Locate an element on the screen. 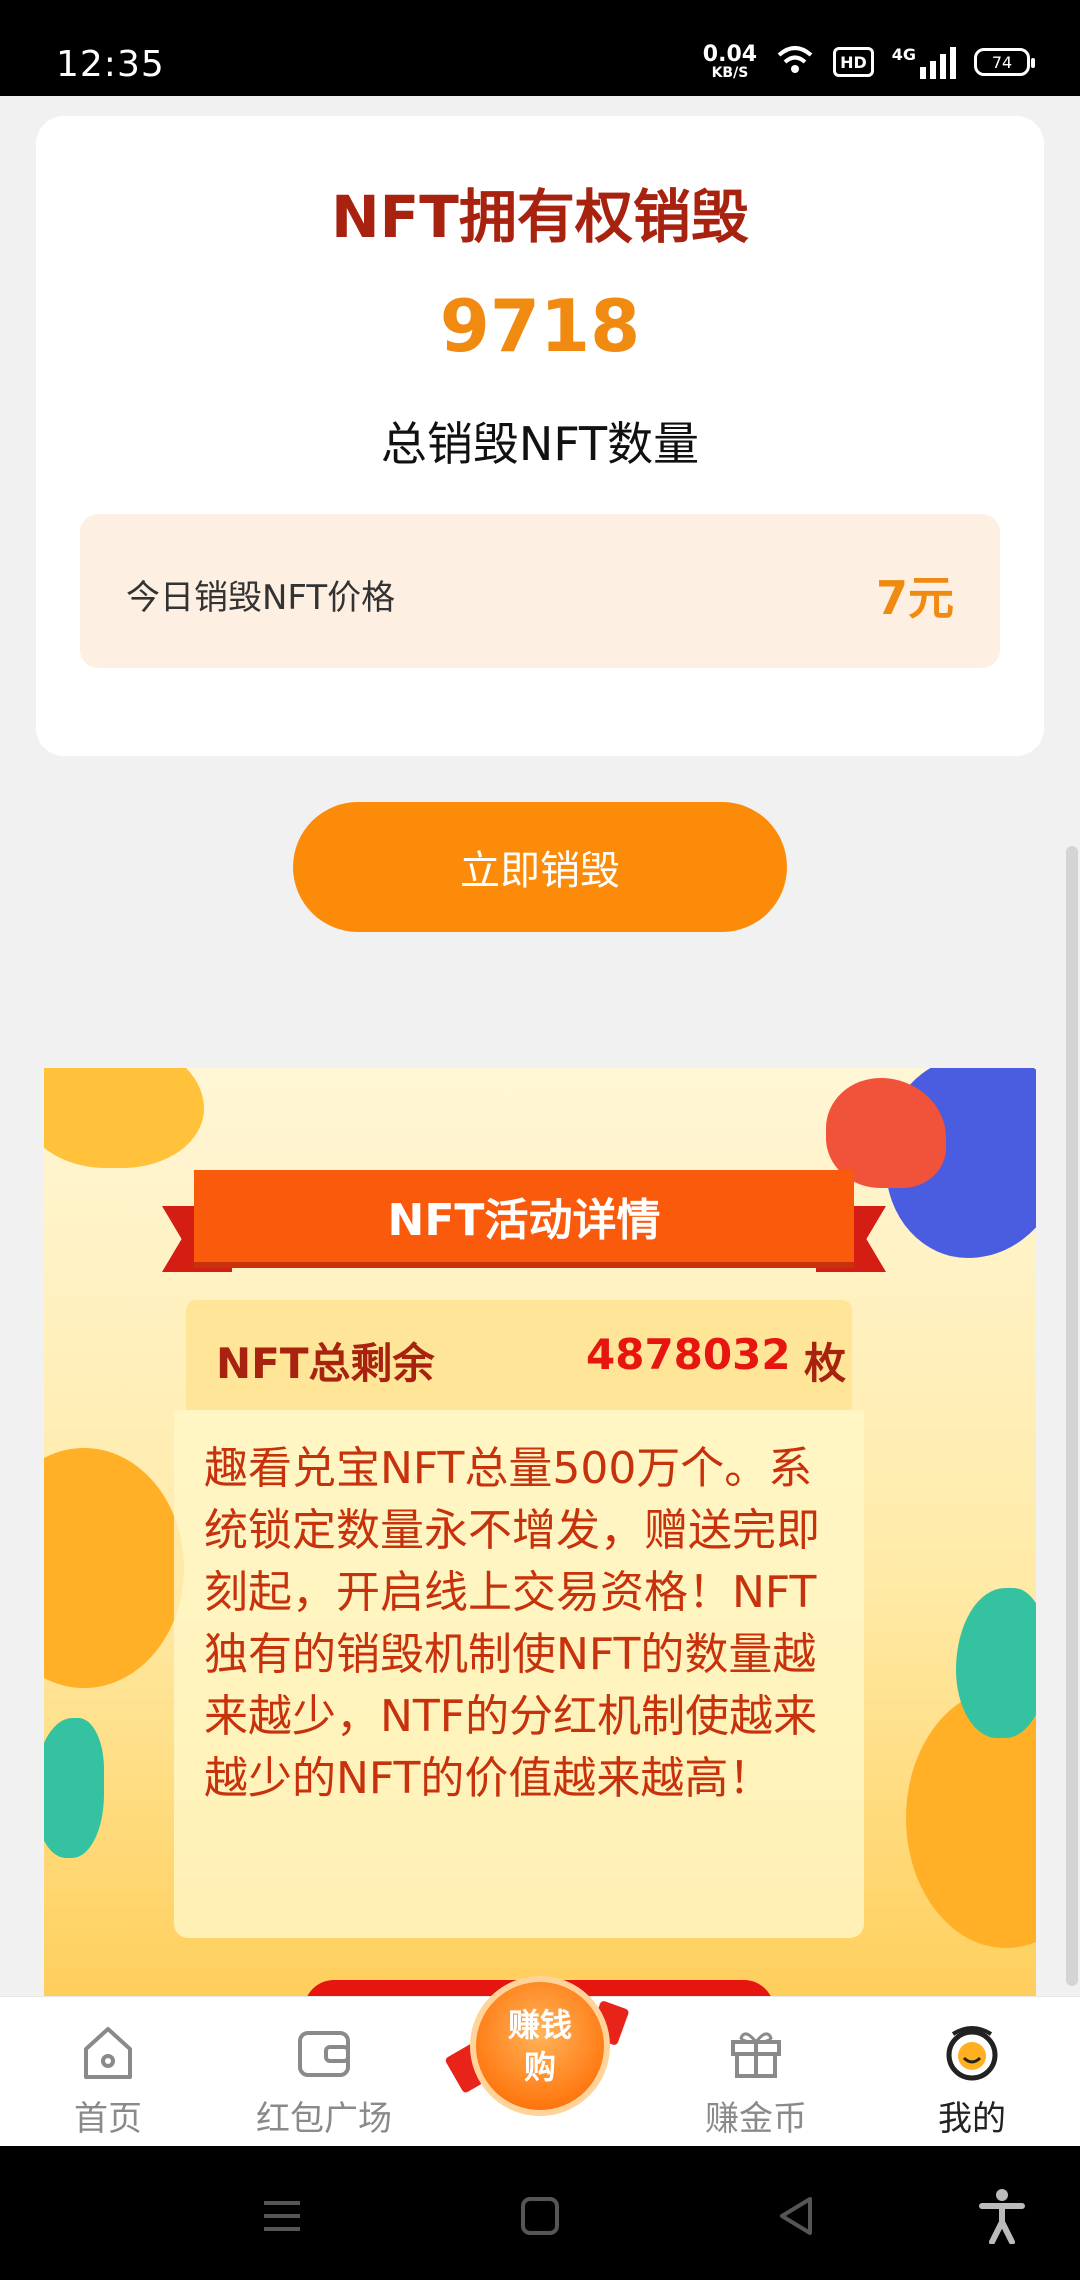 Image resolution: width=1080 pixels, height=2280 pixels. signal-icon: 4G is located at coordinates (924, 62).